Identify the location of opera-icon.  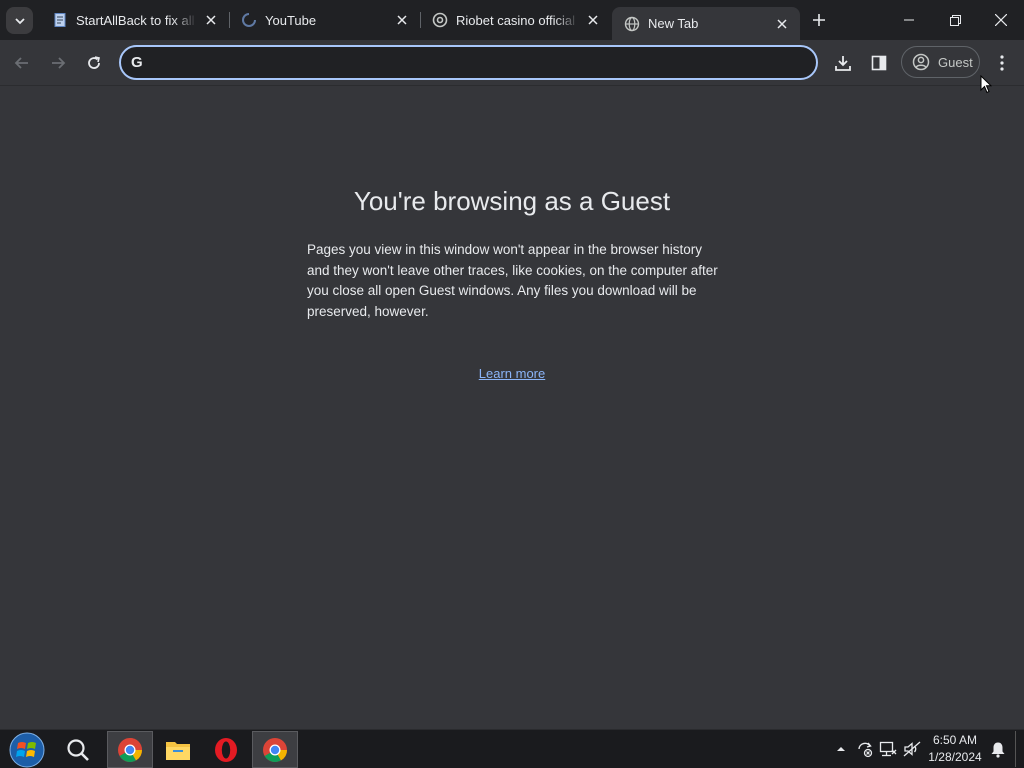
(226, 749).